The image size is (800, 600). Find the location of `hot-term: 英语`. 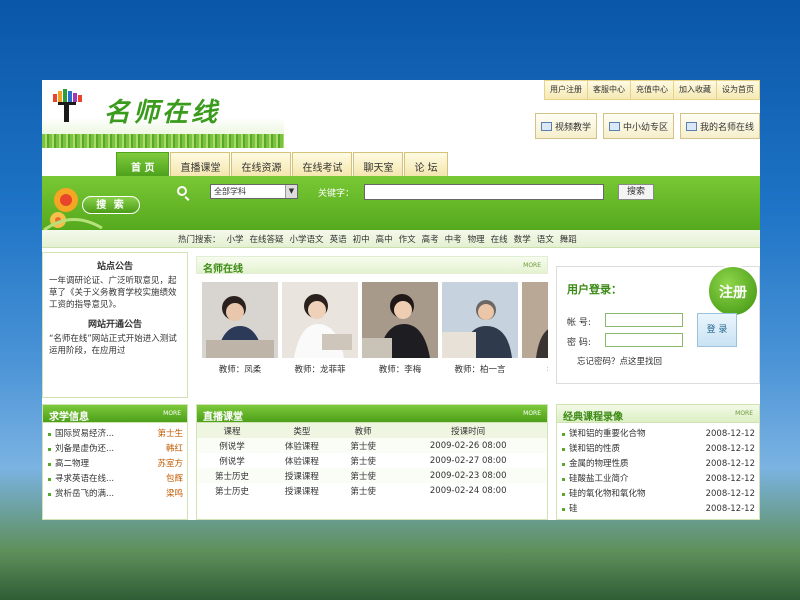

hot-term: 英语 is located at coordinates (338, 240).